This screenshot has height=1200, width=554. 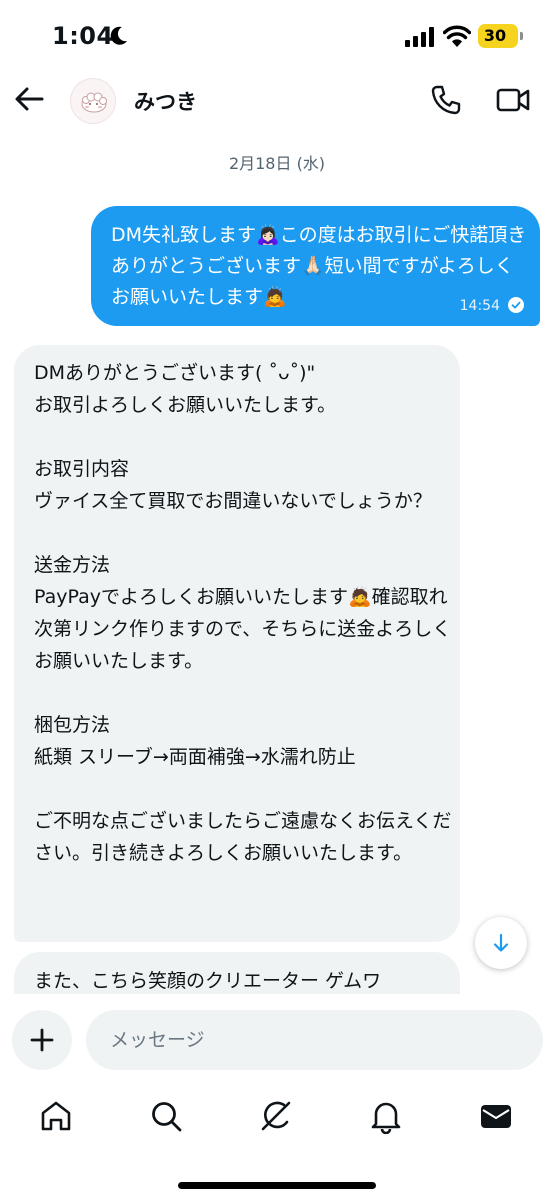 I want to click on battery-indicator: 30, so click(x=498, y=36).